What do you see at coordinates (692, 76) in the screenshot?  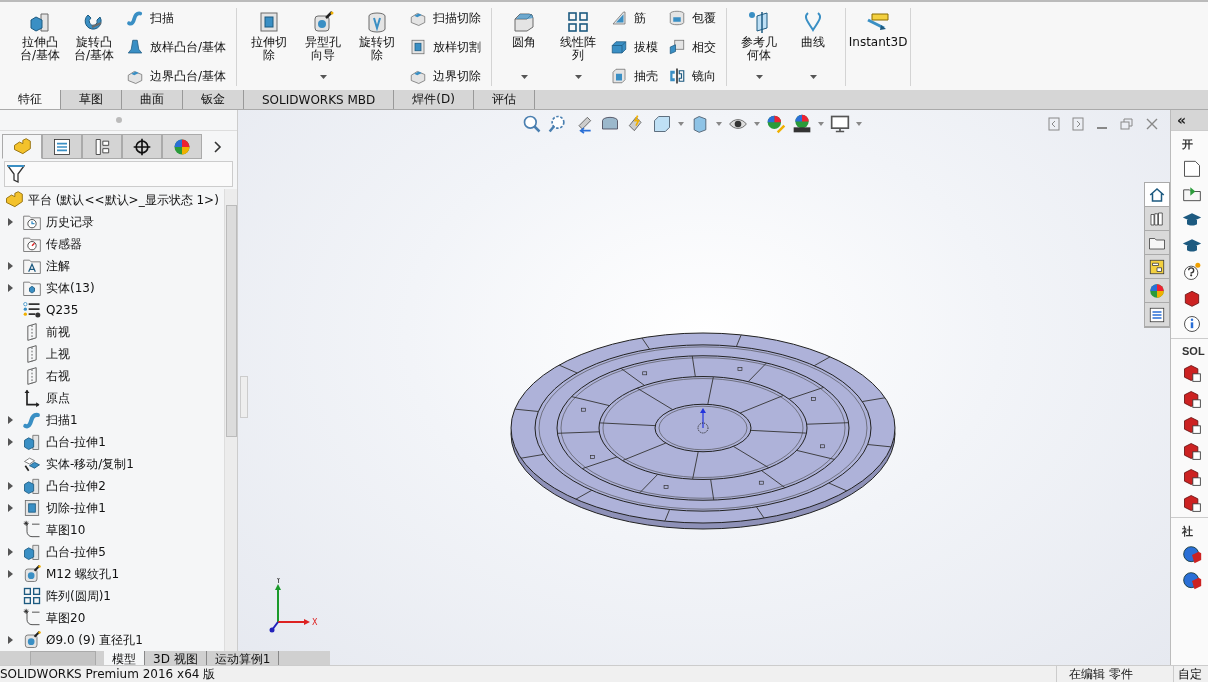 I see `ribbon-button: 镜向` at bounding box center [692, 76].